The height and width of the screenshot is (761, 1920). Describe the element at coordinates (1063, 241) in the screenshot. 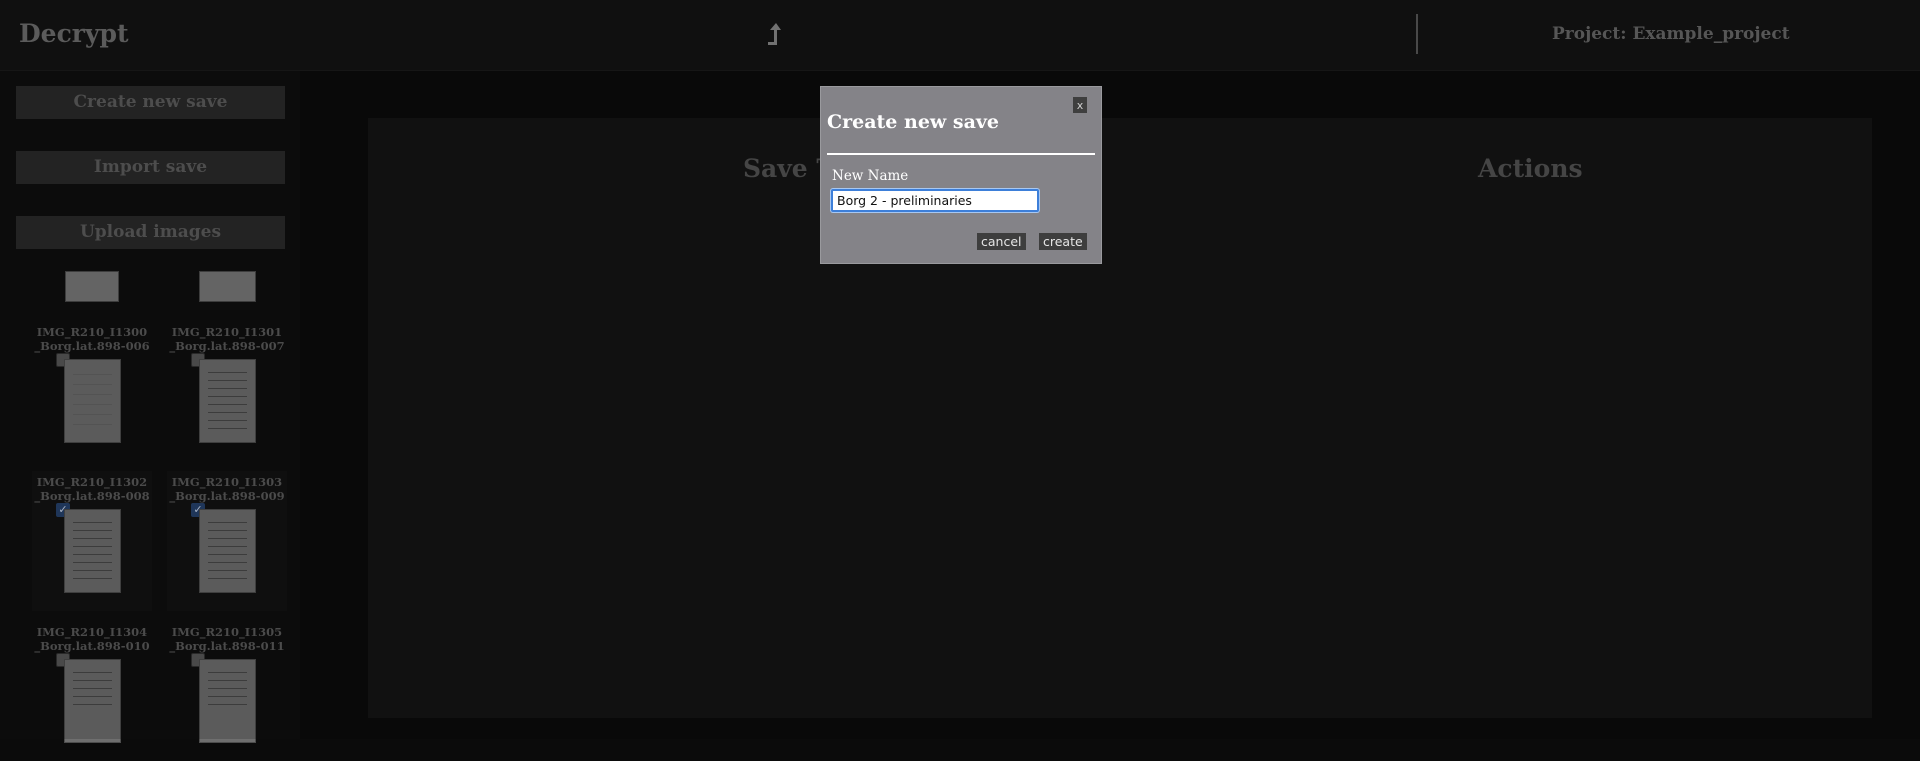

I see `create-button: create` at that location.